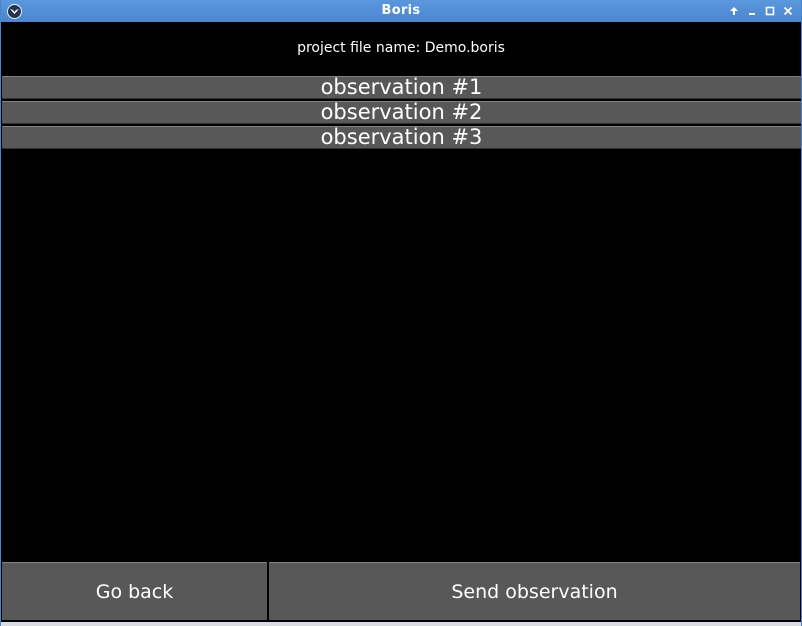 The height and width of the screenshot is (626, 802). Describe the element at coordinates (401, 624) in the screenshot. I see `window-bottom-border` at that location.